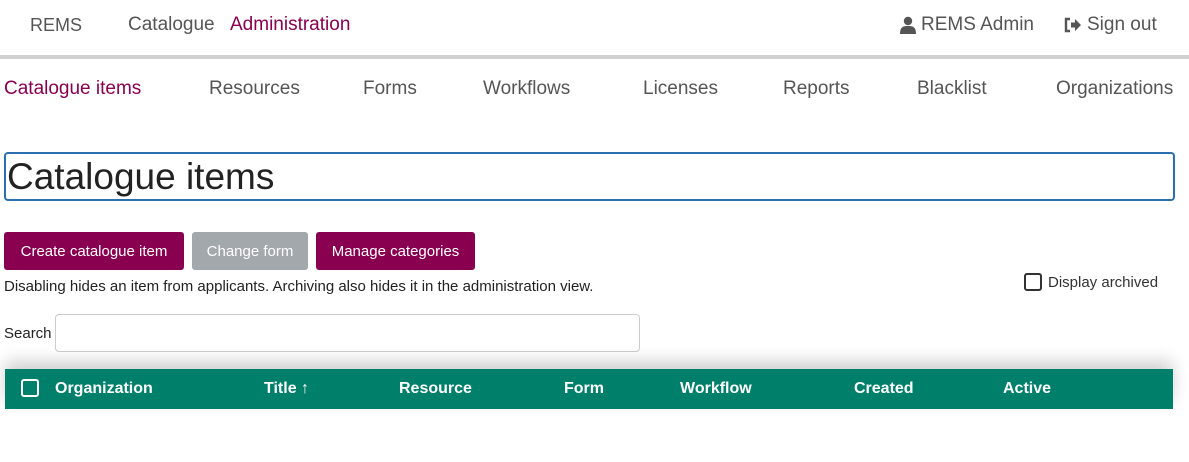 The image size is (1189, 462). Describe the element at coordinates (254, 89) in the screenshot. I see `subnav-resources: Resources` at that location.